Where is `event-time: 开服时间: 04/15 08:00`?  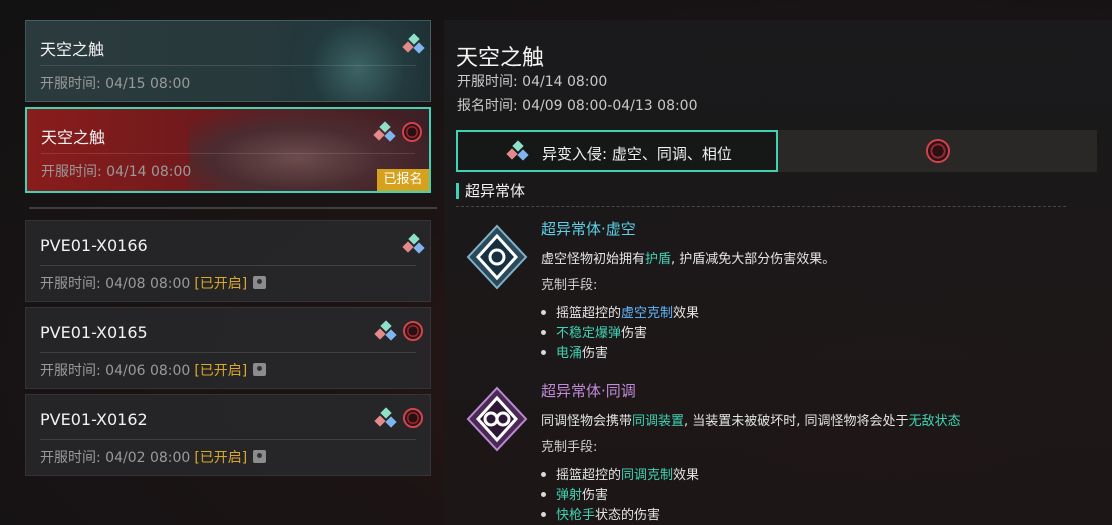 event-time: 开服时间: 04/15 08:00 is located at coordinates (115, 84).